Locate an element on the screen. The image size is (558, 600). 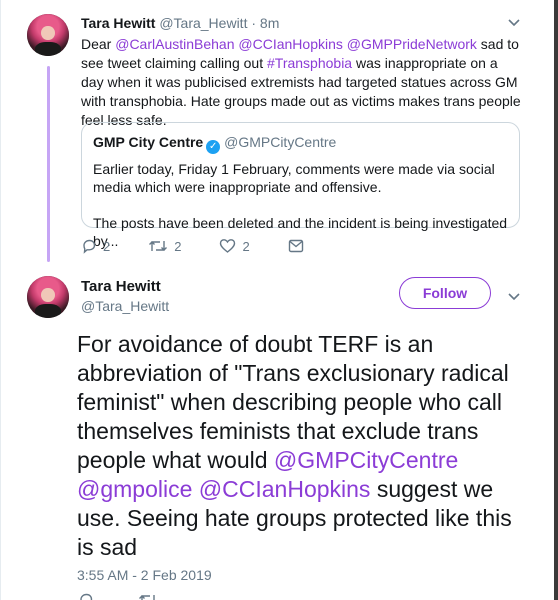
reply-button: 2 is located at coordinates (95, 246).